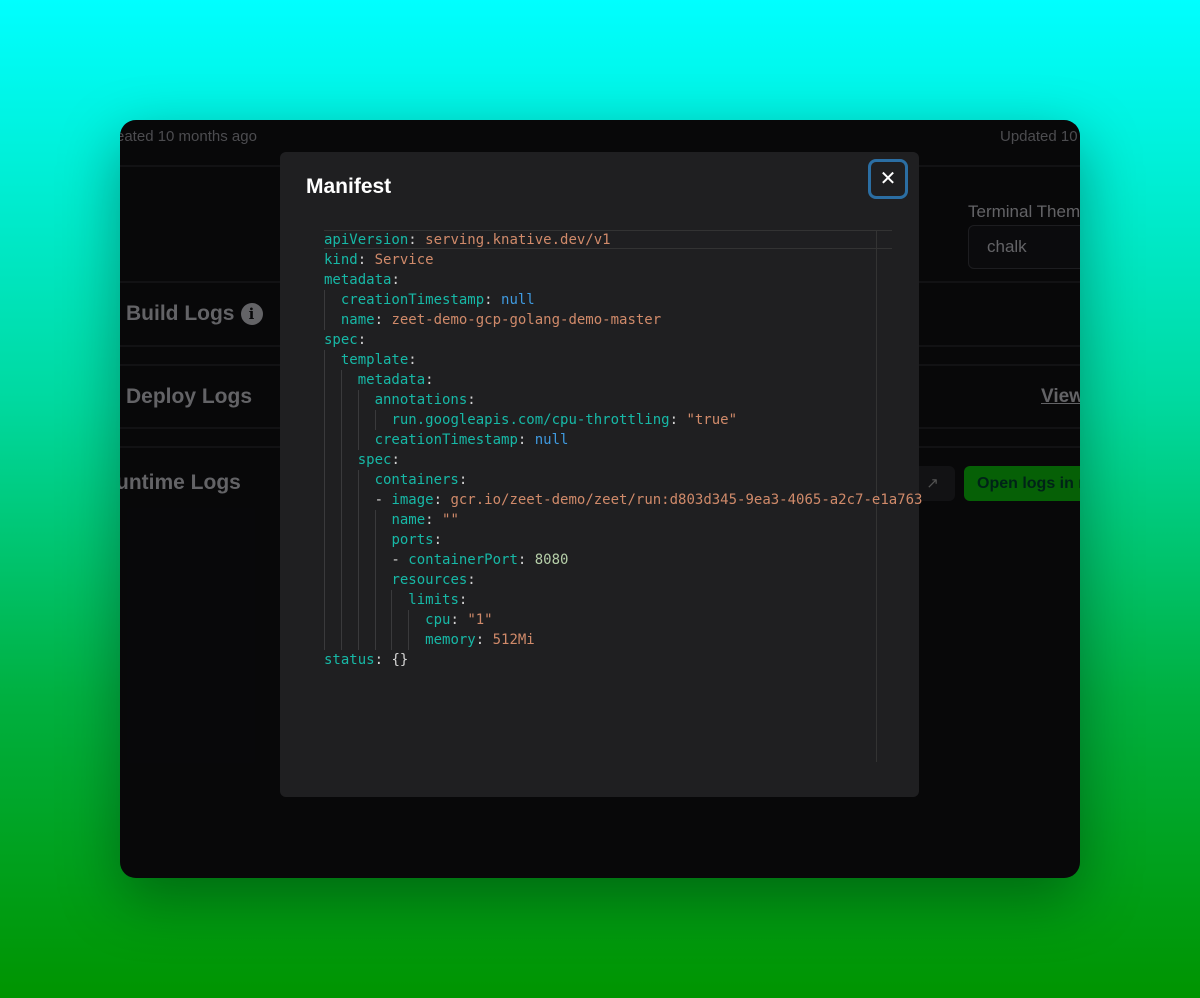 Image resolution: width=1200 pixels, height=998 pixels. Describe the element at coordinates (450, 520) in the screenshot. I see `yaml-value: ""` at that location.